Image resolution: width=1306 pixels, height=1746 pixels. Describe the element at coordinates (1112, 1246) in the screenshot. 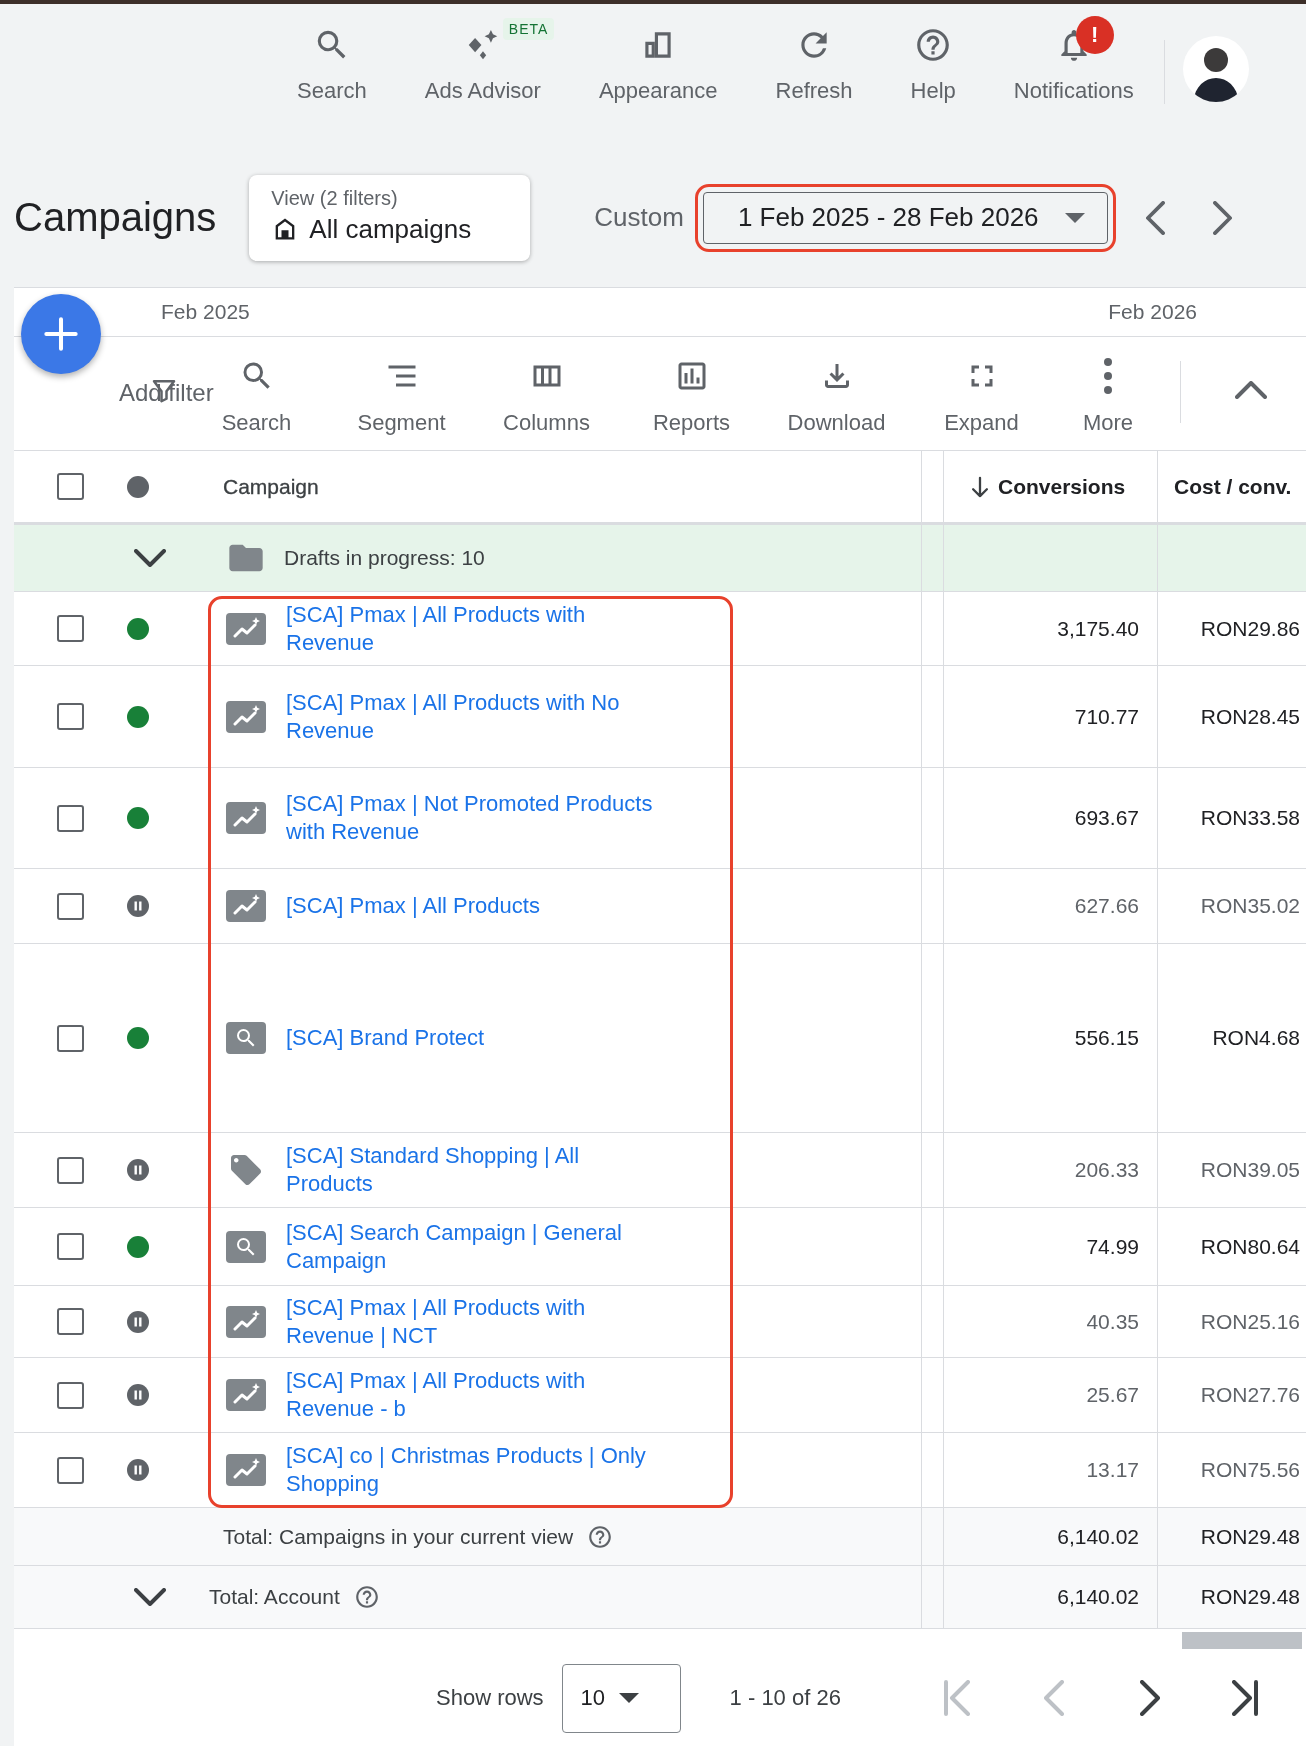

I see `table-cell: 74.99` at that location.